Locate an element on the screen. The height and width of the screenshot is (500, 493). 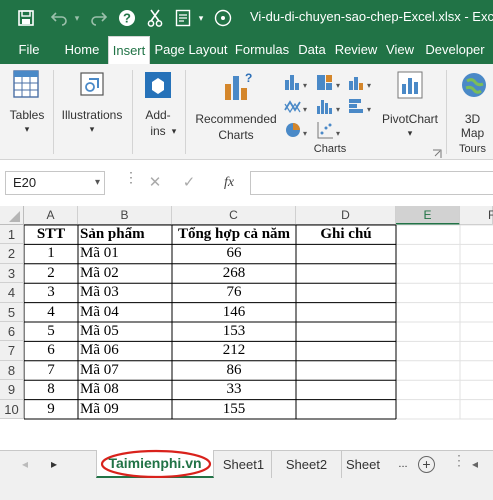
row-header: 3 is located at coordinates (12, 273).